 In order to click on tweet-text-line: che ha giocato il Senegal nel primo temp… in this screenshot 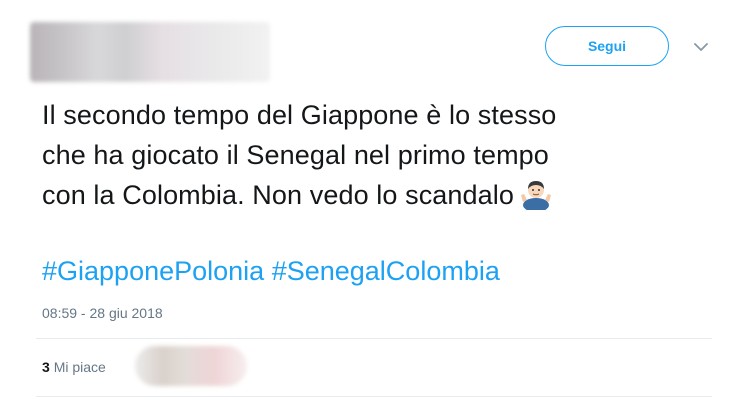, I will do `click(295, 155)`.